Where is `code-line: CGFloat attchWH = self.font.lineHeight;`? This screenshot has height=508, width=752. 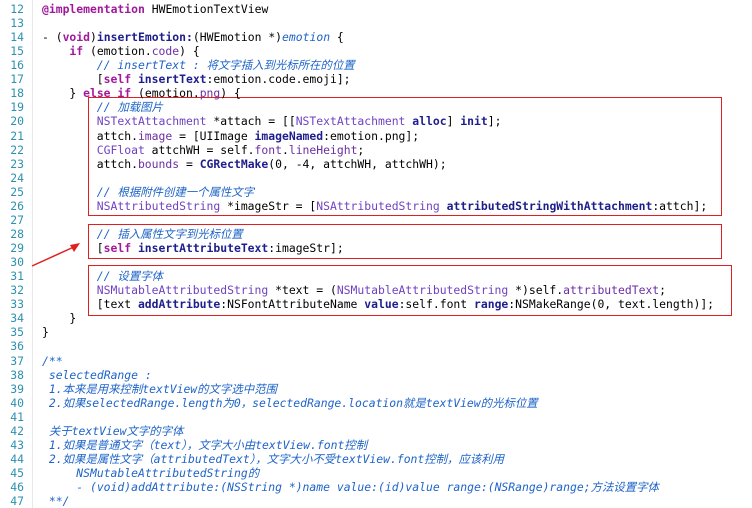
code-line: CGFloat attchWH = self.font.lineHeight; is located at coordinates (230, 150).